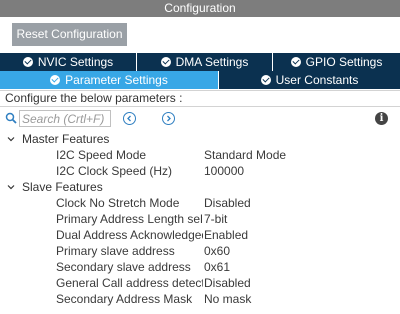 The width and height of the screenshot is (400, 314). I want to click on tab-gpio-settings: GPIO Settings, so click(336, 62).